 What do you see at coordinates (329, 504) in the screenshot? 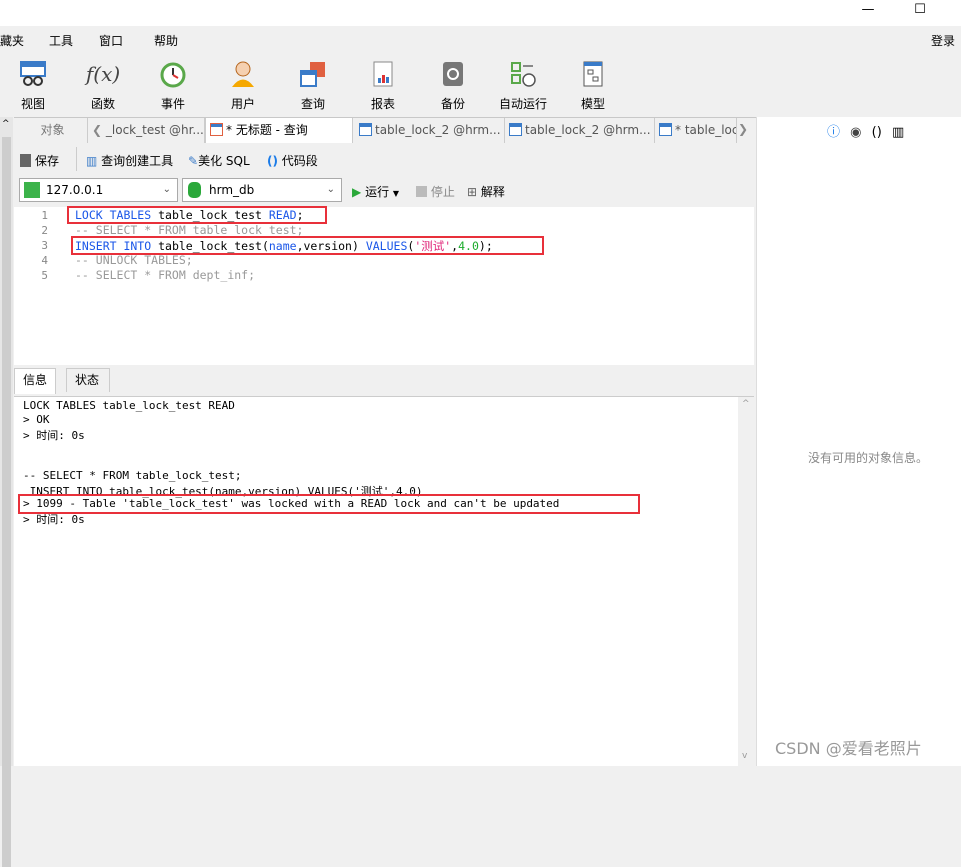
I see `highlight-box-error` at bounding box center [329, 504].